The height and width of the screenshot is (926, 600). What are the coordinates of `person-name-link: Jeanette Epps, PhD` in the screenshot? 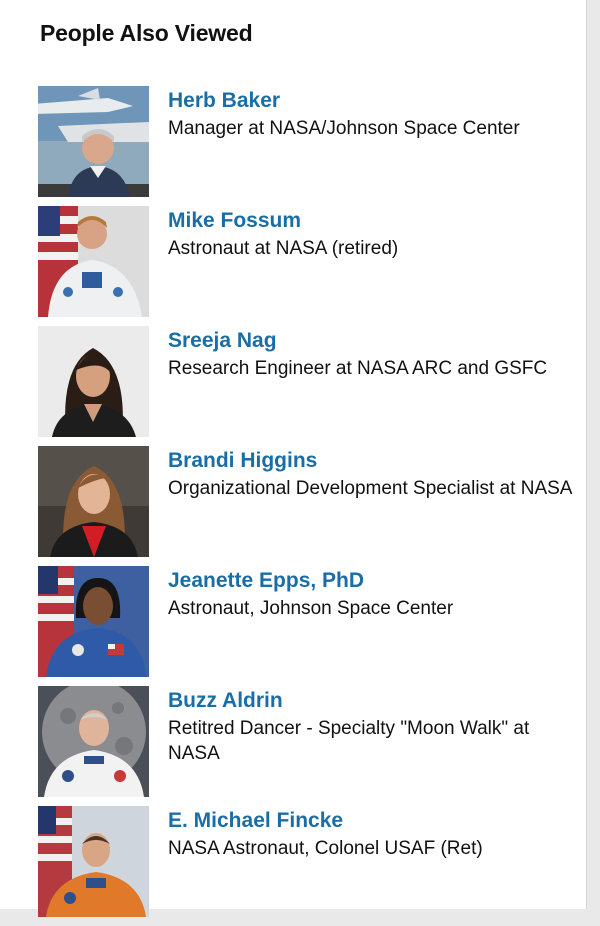 It's located at (370, 580).